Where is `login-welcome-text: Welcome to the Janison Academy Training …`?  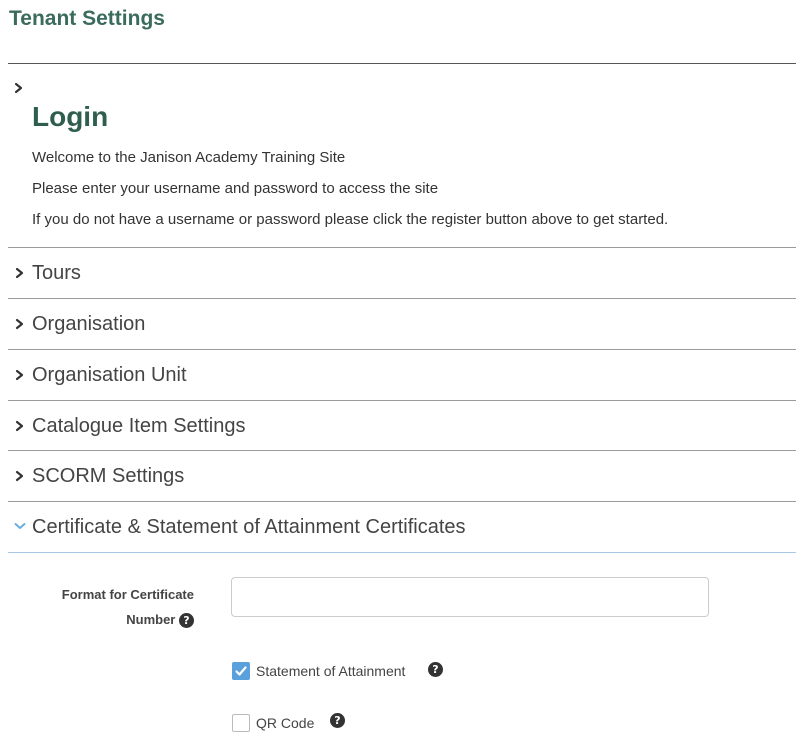 login-welcome-text: Welcome to the Janison Academy Training … is located at coordinates (189, 157).